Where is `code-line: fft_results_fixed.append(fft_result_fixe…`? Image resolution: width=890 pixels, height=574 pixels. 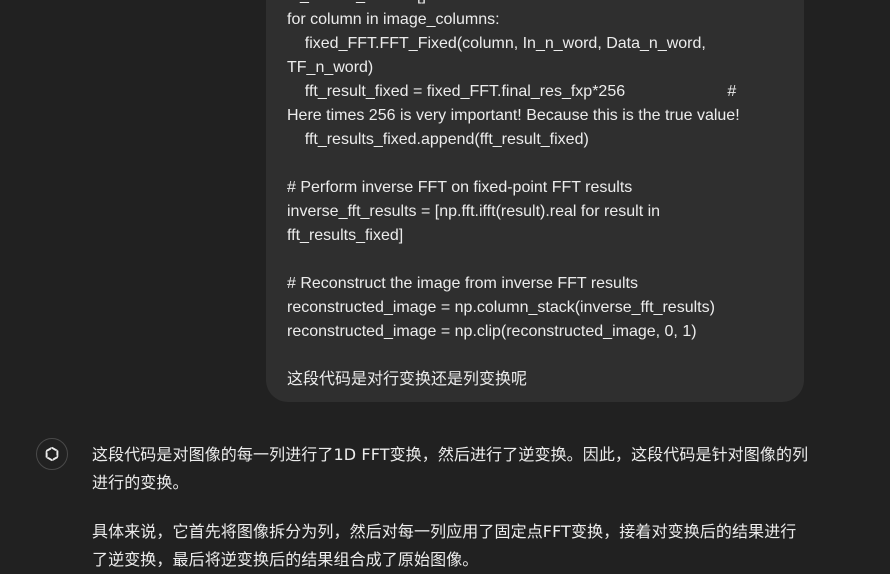
code-line: fft_results_fixed.append(fft_result_fixe… is located at coordinates (438, 139).